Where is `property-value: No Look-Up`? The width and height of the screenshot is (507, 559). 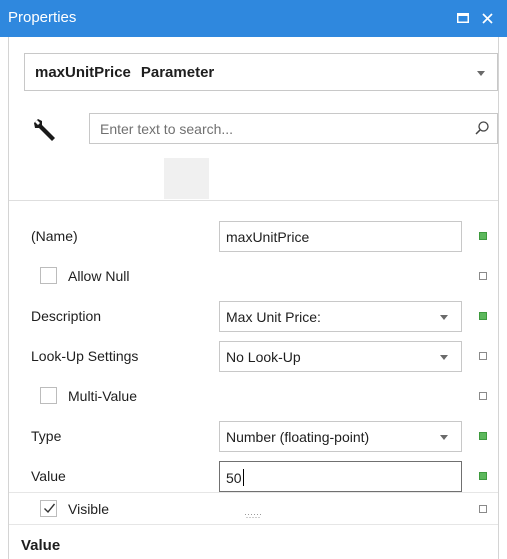 property-value: No Look-Up is located at coordinates (263, 357).